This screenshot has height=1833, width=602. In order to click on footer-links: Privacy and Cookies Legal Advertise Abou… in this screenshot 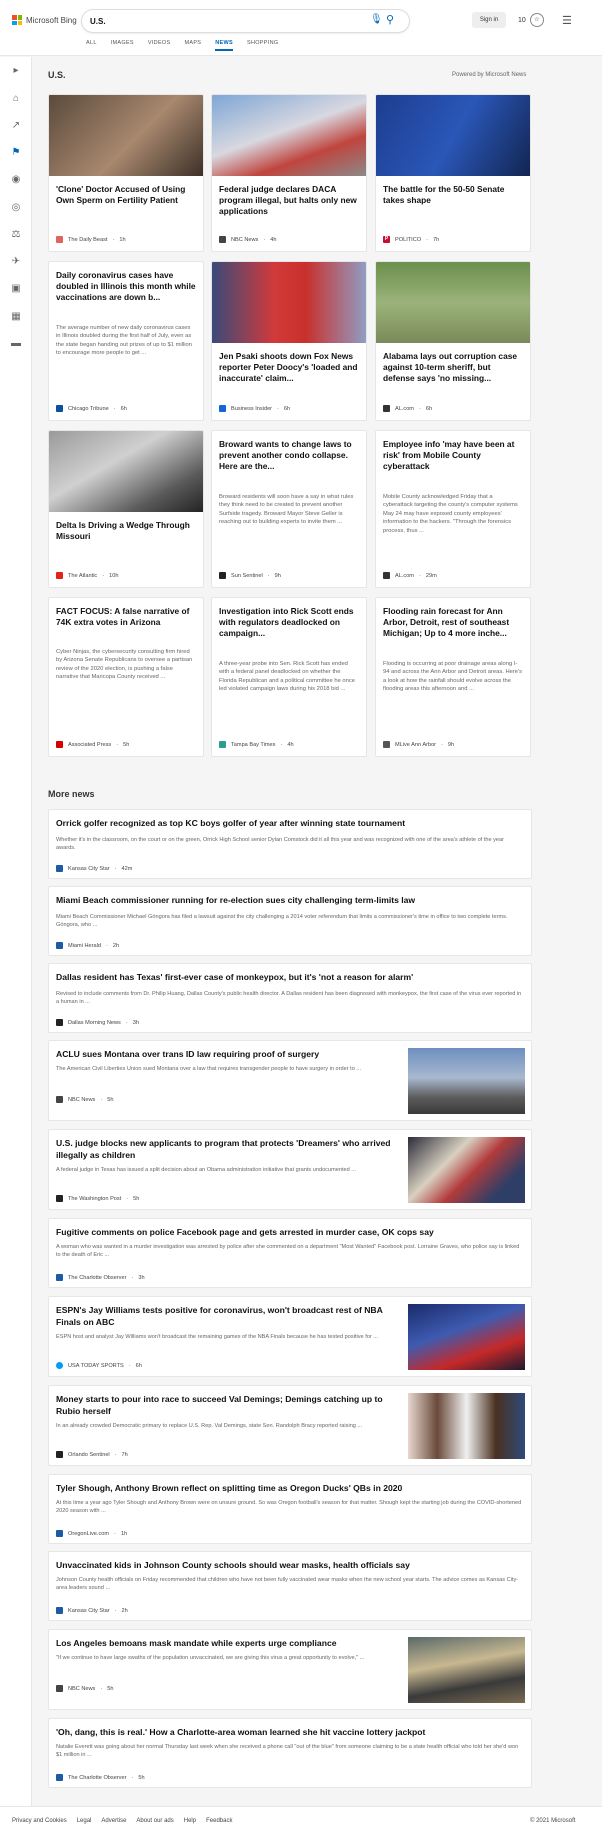, I will do `click(122, 1821)`.